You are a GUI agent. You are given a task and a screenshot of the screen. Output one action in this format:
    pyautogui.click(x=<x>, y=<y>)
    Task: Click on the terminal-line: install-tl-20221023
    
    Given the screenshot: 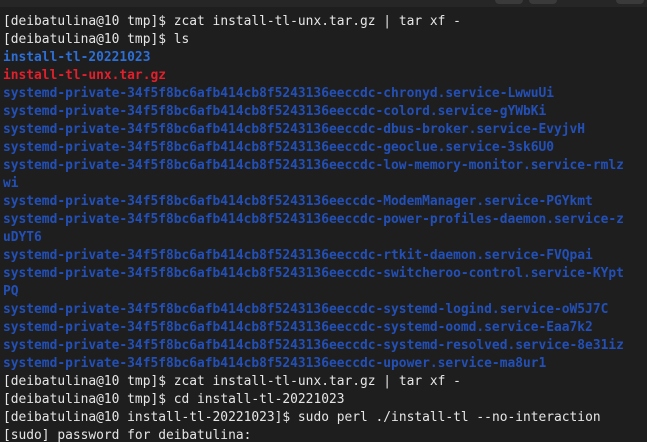 What is the action you would take?
    pyautogui.click(x=323, y=58)
    